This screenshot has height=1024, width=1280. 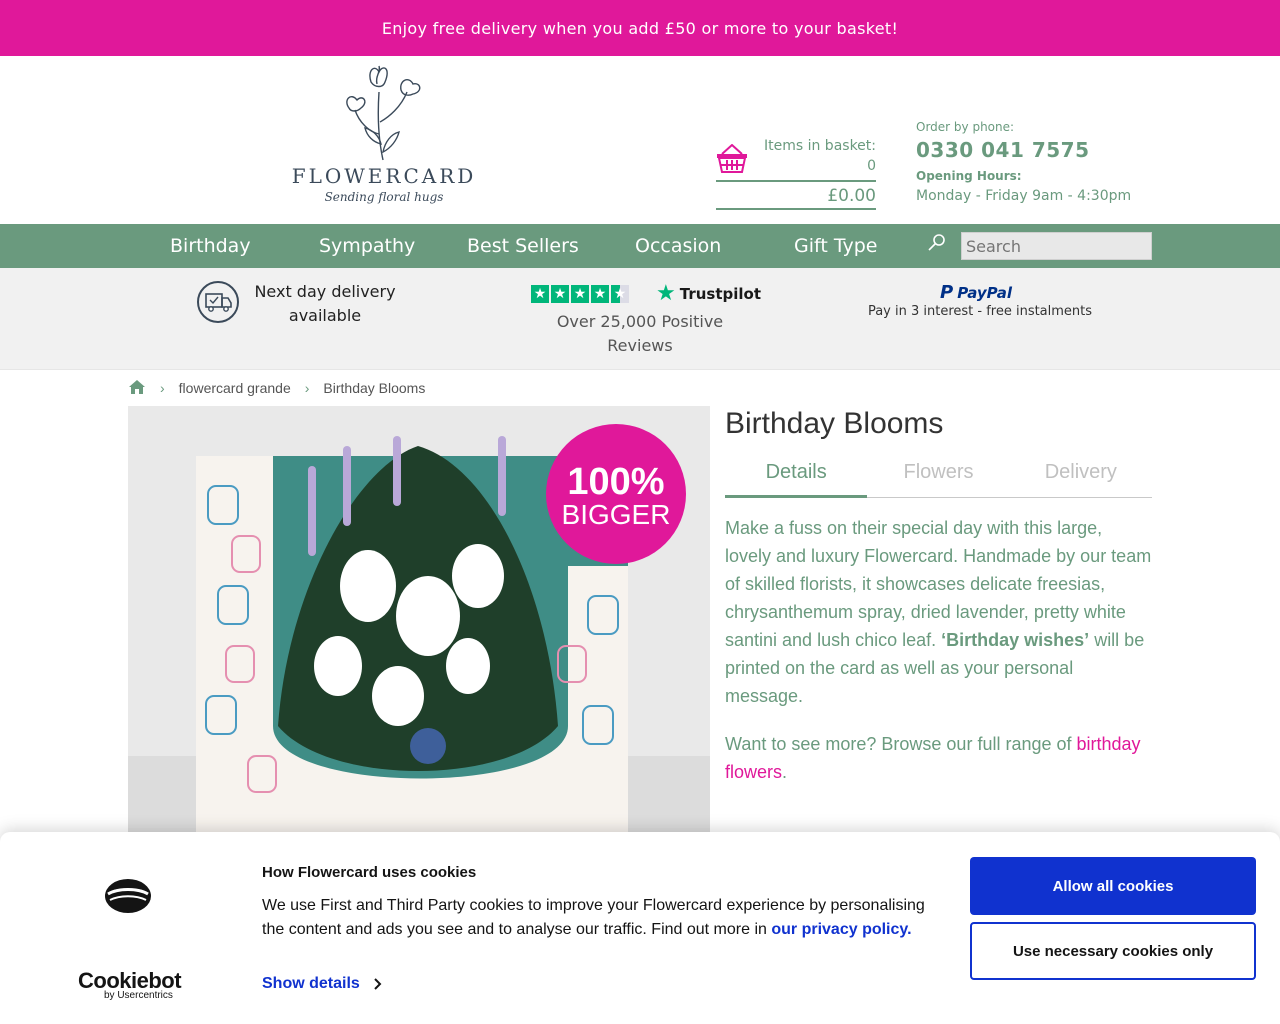 What do you see at coordinates (796, 196) in the screenshot?
I see `basket-total: £0.00` at bounding box center [796, 196].